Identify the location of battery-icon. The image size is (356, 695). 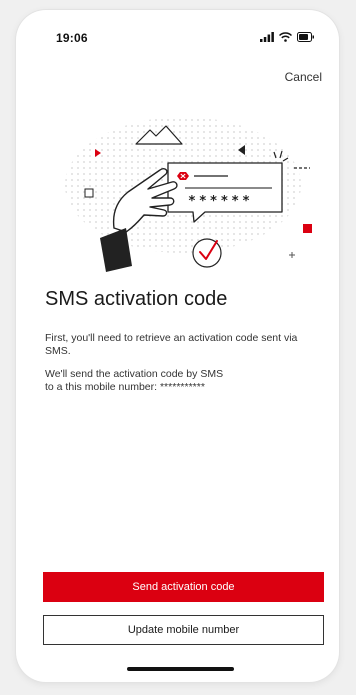
(305, 37).